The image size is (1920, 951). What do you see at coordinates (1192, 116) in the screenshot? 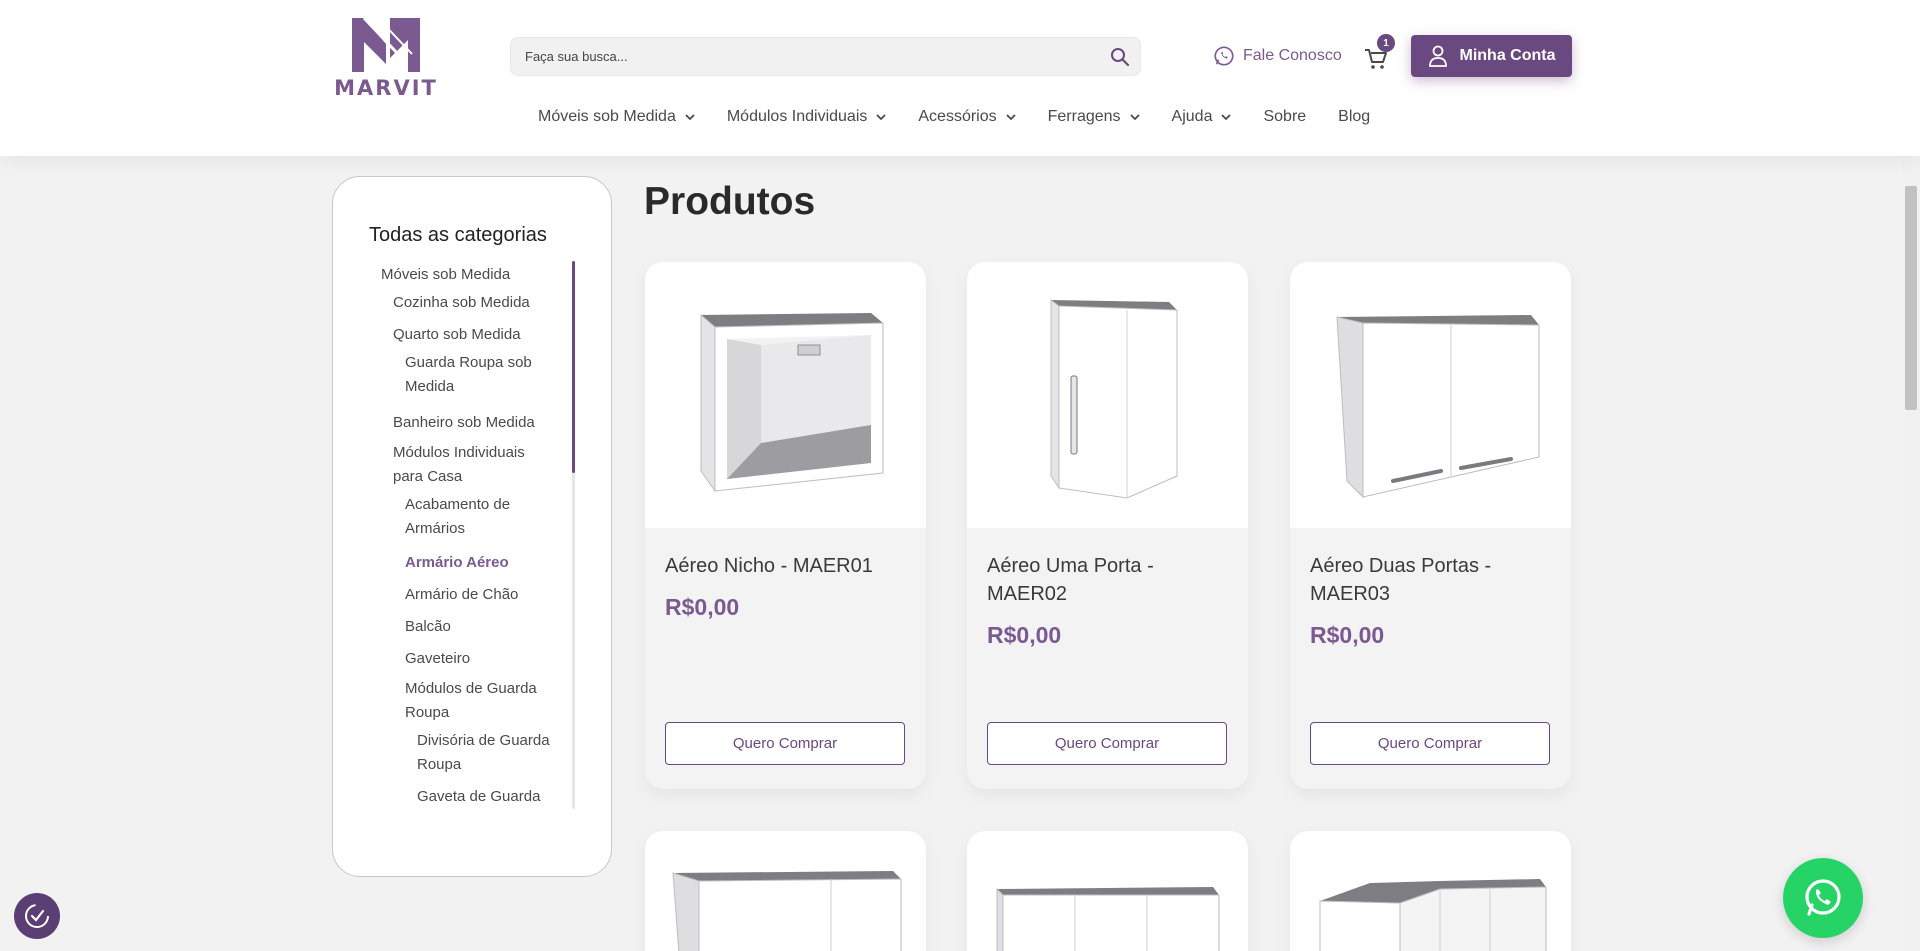
I see `nav-label: Ajuda` at bounding box center [1192, 116].